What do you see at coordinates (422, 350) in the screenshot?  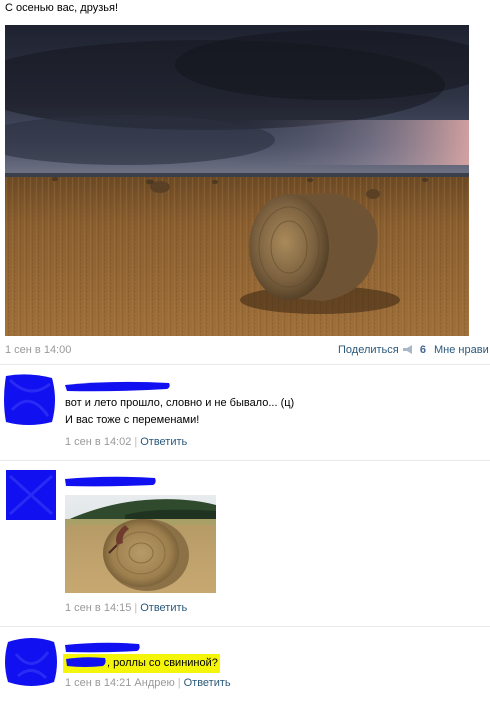 I see `share-count: 6` at bounding box center [422, 350].